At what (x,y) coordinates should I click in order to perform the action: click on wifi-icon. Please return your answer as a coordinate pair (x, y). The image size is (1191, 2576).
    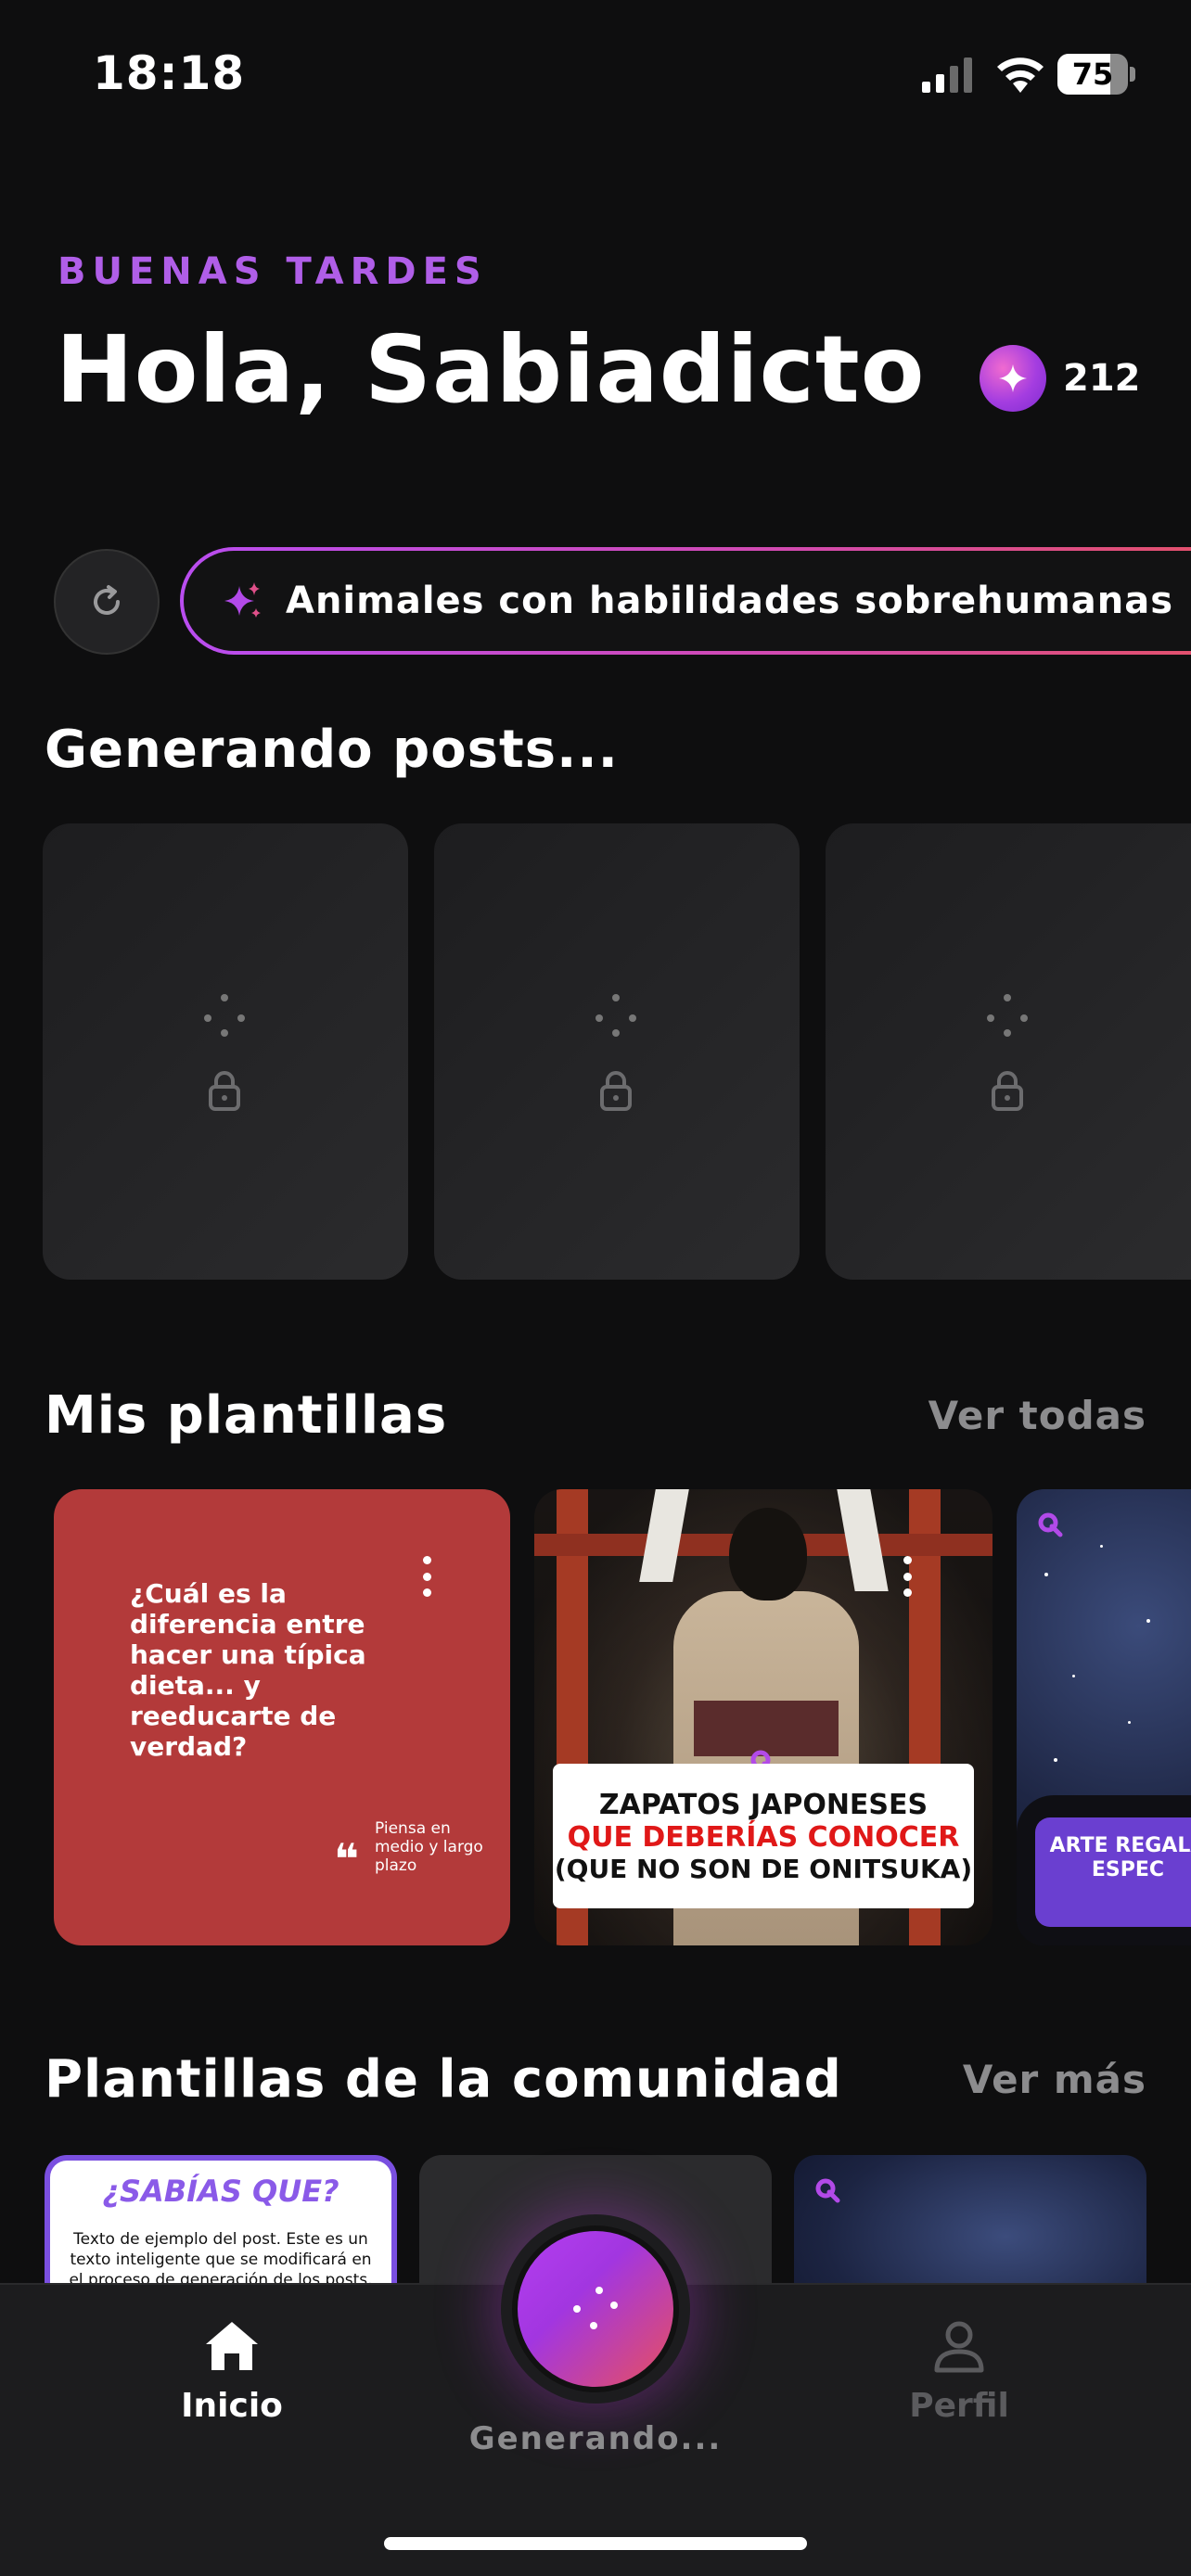
    Looking at the image, I should click on (1021, 75).